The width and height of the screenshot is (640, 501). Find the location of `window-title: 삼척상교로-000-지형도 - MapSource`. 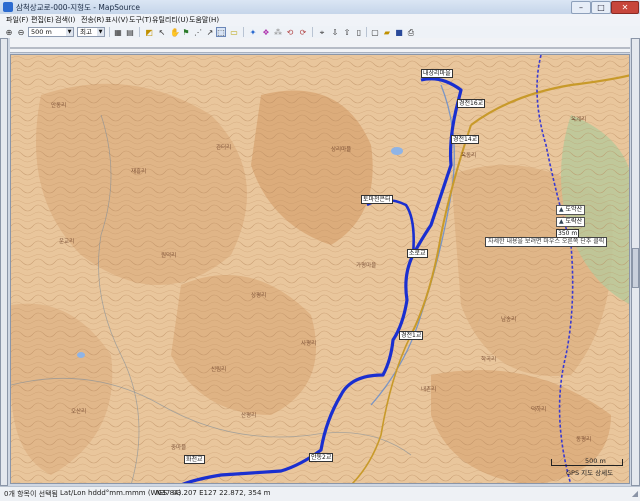

window-title: 삼척상교로-000-지형도 - MapSource is located at coordinates (78, 7).